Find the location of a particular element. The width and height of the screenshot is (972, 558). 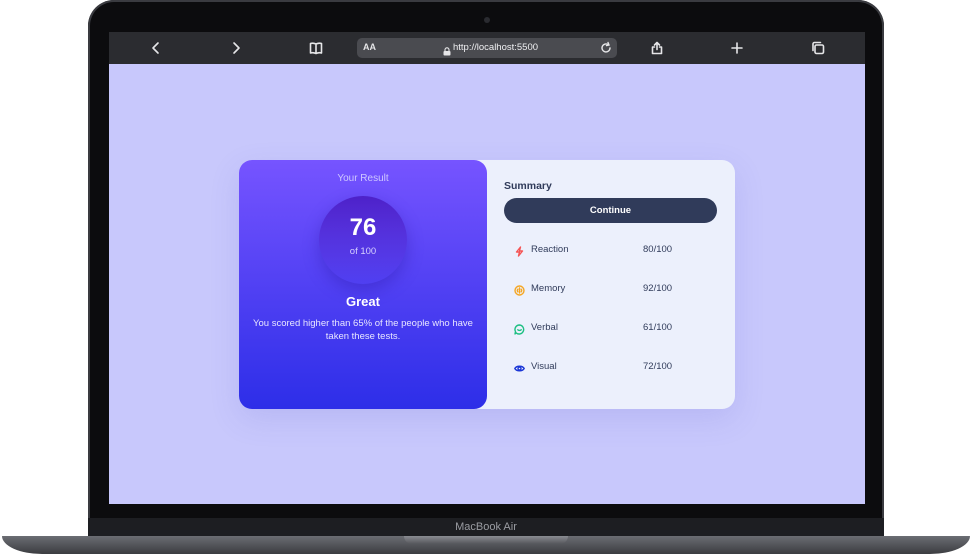

summary-row-reaction: Reaction 80/100 is located at coordinates (610, 250).